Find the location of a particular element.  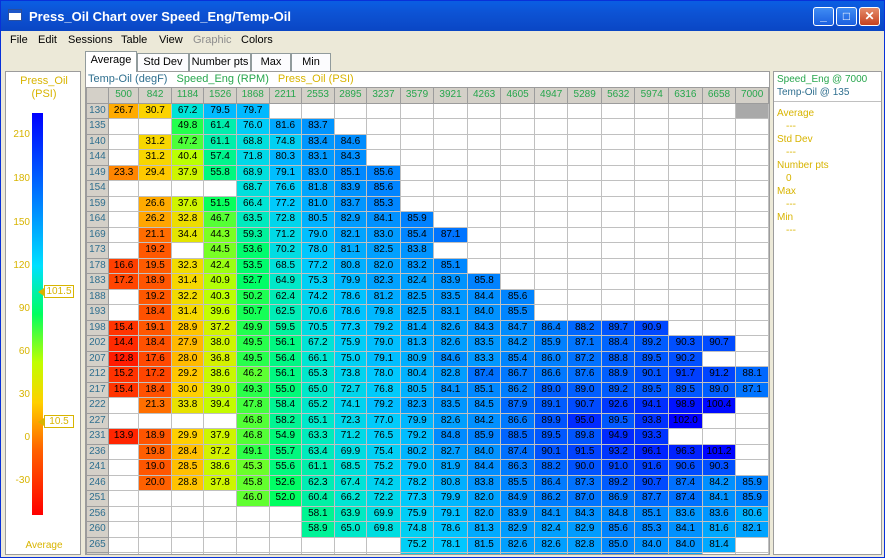

value-cell: 101.2 is located at coordinates (719, 451).